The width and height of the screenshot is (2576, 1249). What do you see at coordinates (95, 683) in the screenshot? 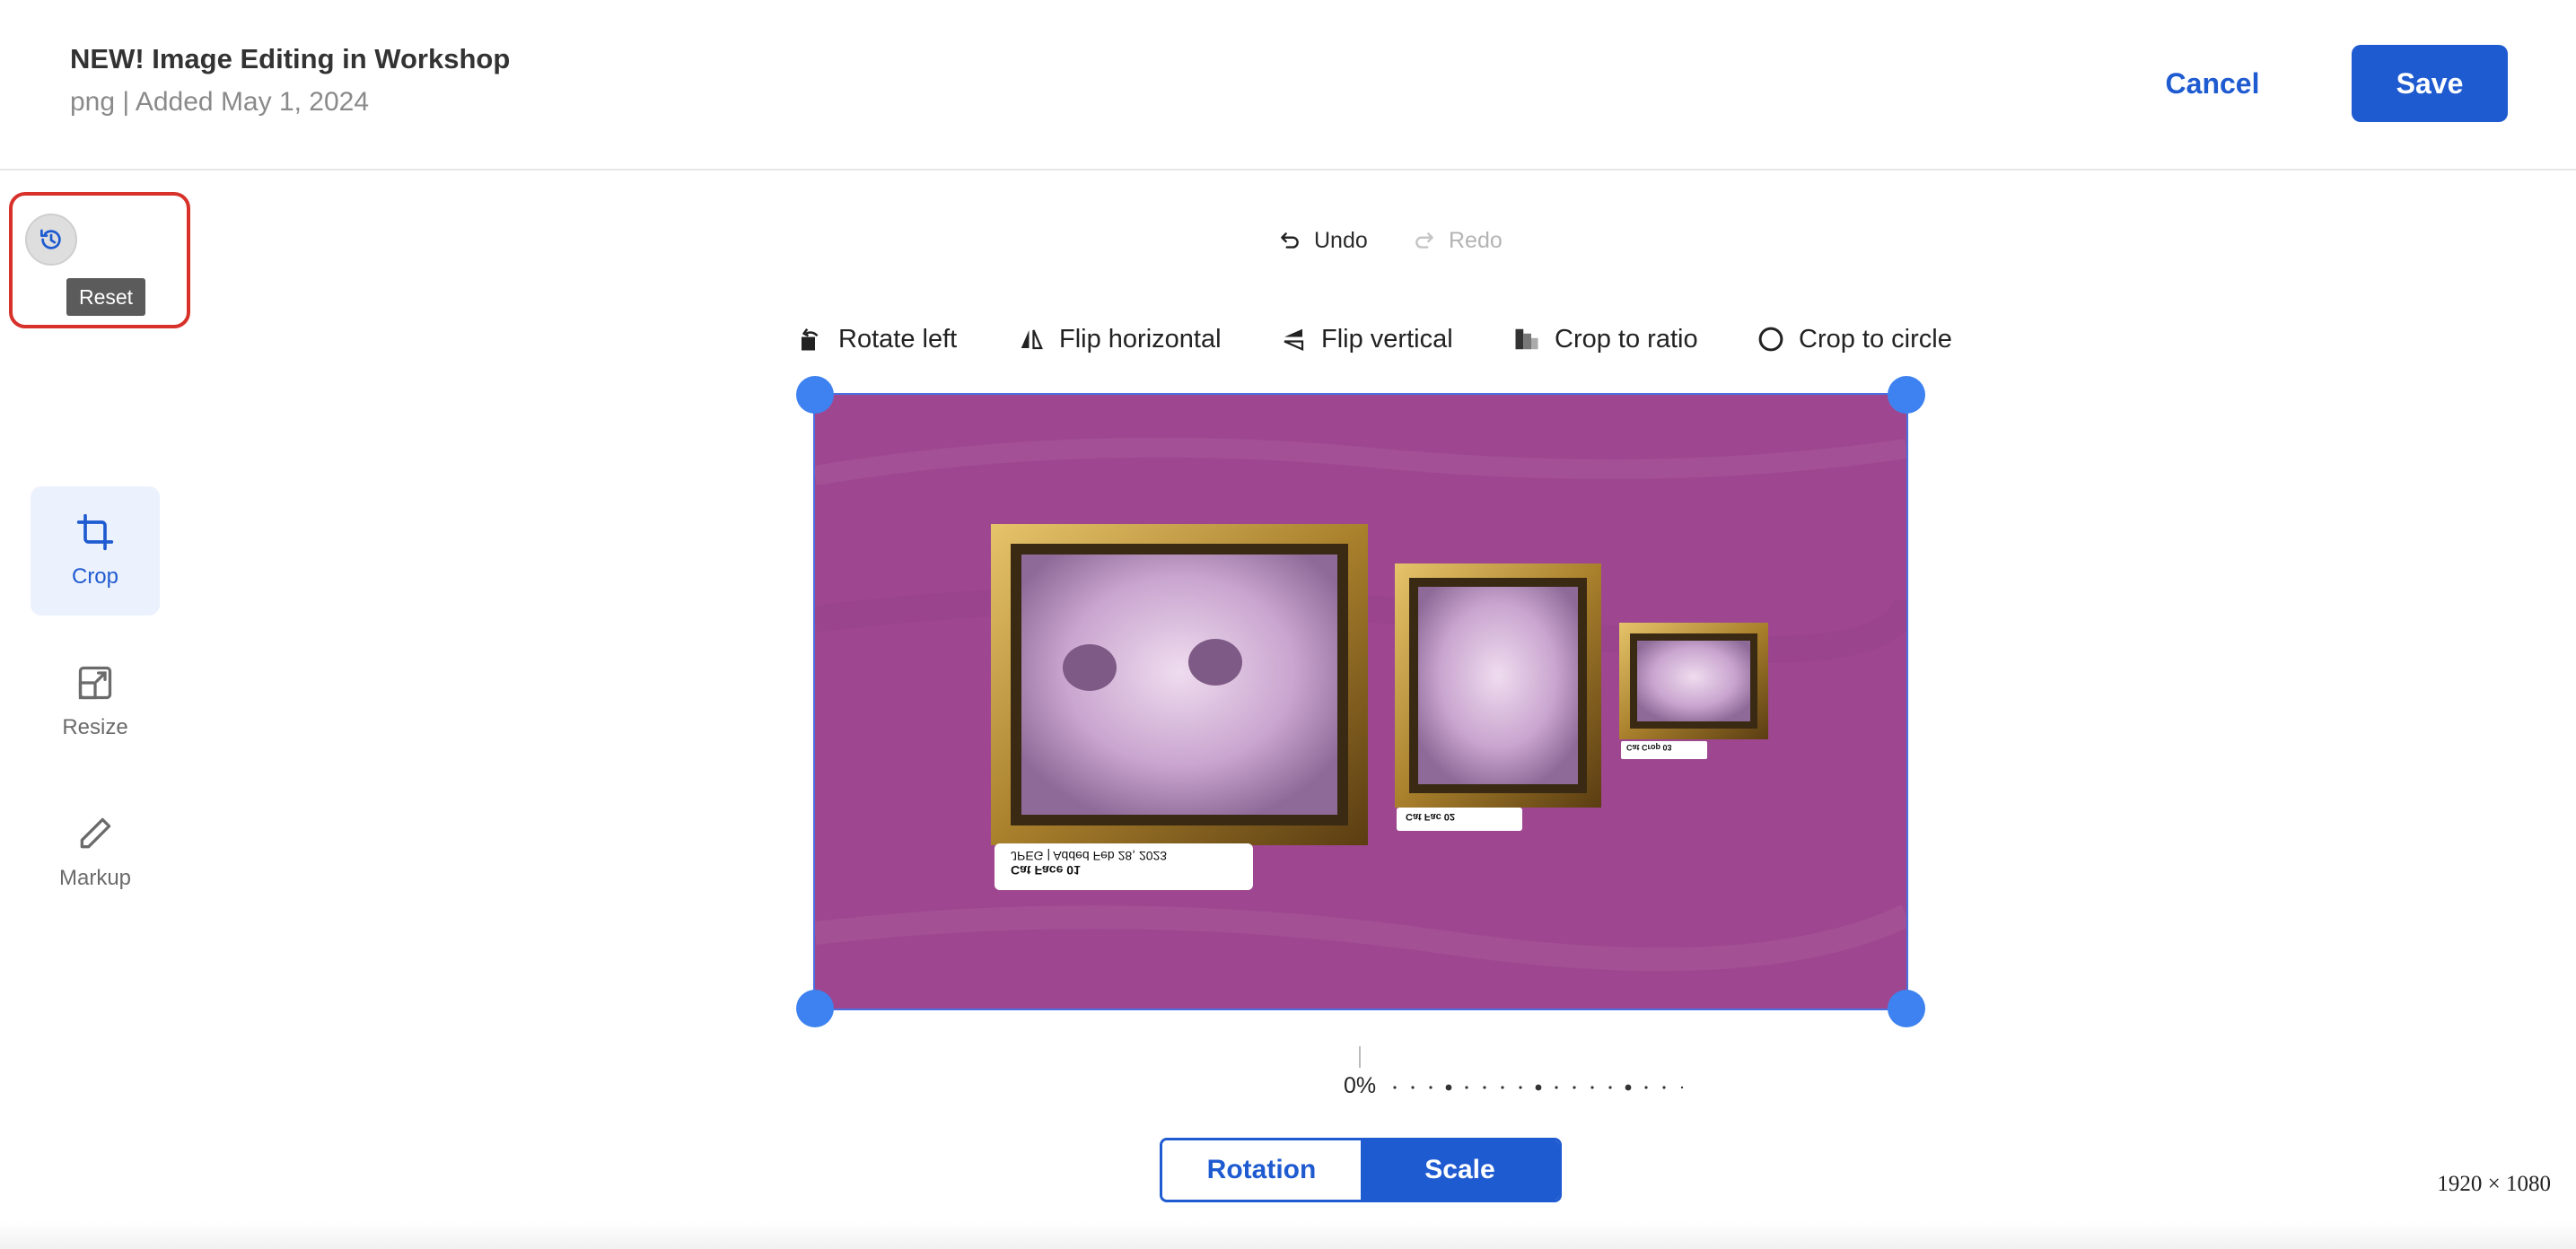
I see `resize-icon` at bounding box center [95, 683].